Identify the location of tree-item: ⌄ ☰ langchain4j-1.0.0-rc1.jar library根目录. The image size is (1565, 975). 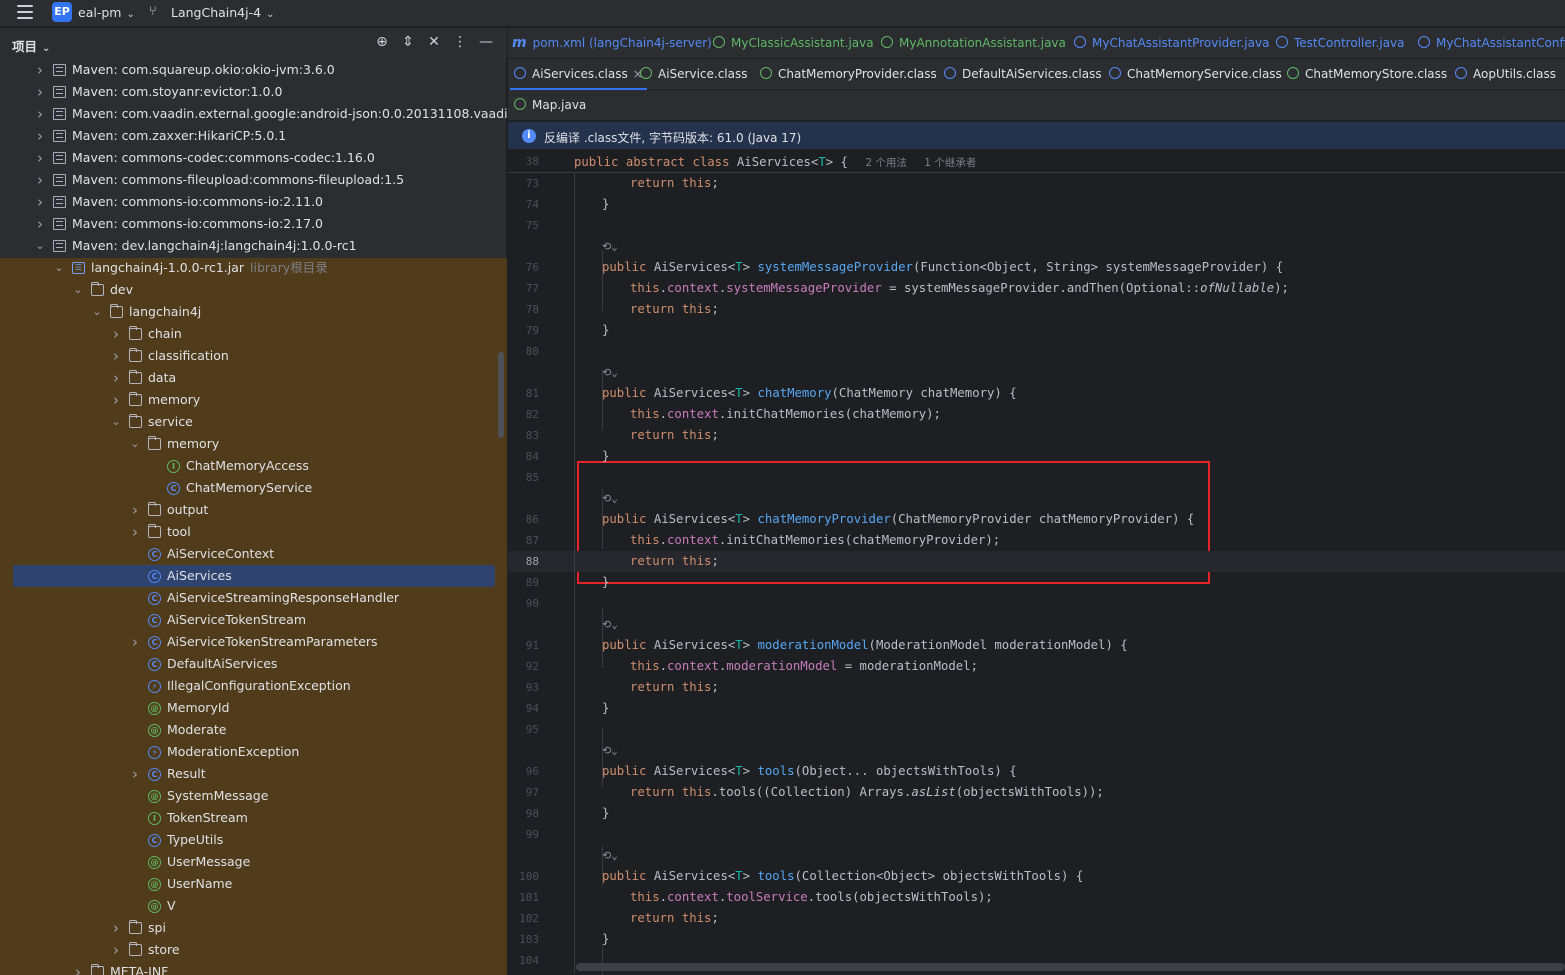
(253, 268).